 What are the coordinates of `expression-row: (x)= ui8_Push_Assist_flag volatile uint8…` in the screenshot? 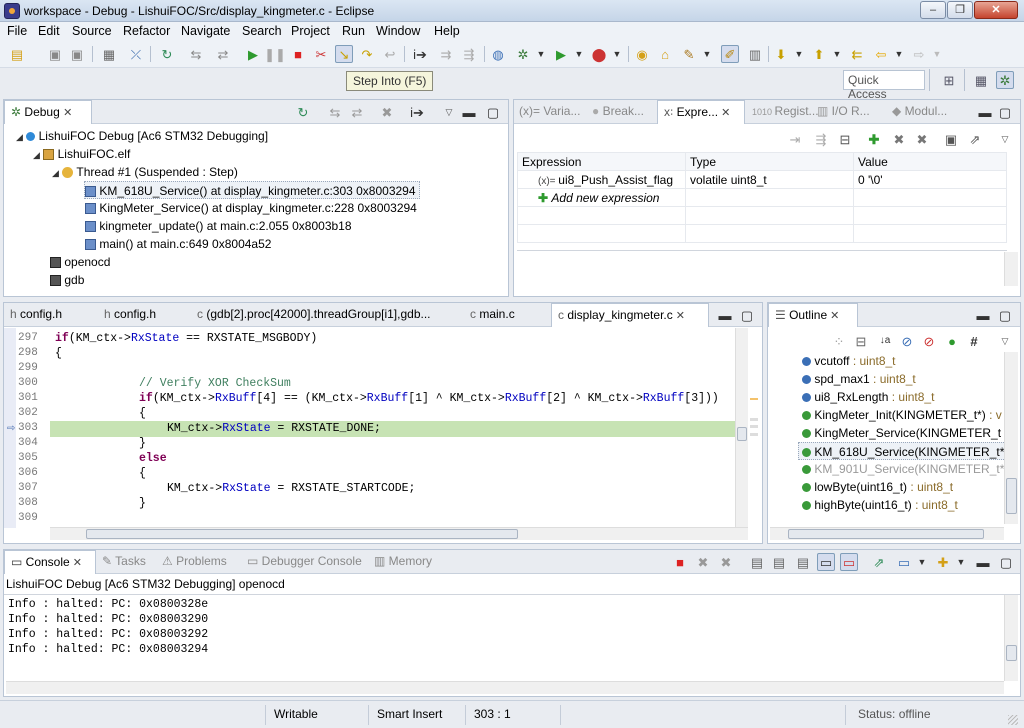 It's located at (762, 179).